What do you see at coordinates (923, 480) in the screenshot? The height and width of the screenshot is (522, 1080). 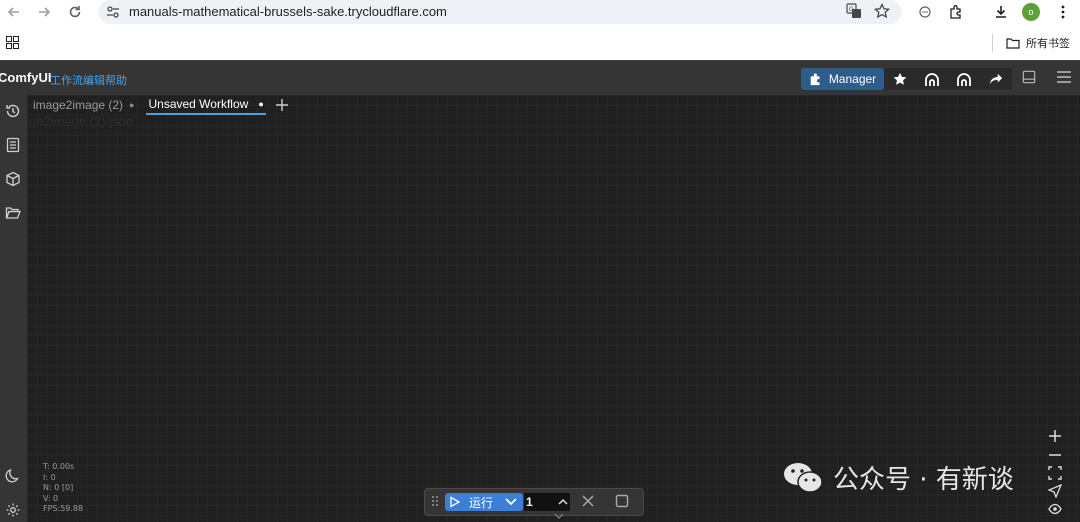 I see `watermark-text: 公众号 · 有新谈` at bounding box center [923, 480].